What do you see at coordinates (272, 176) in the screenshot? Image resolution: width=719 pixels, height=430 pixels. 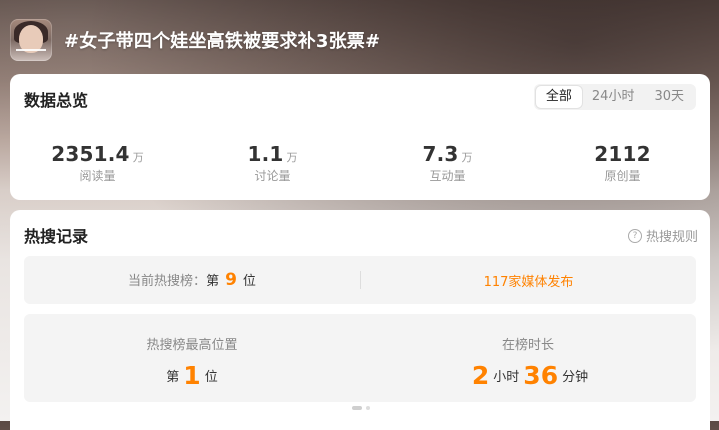 I see `stat-discussions-label: 讨论量` at bounding box center [272, 176].